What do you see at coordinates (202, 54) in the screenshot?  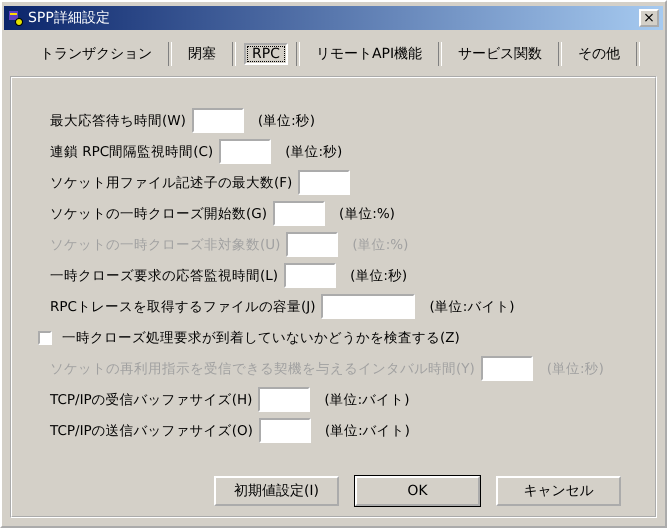 I see `tab: 閉塞` at bounding box center [202, 54].